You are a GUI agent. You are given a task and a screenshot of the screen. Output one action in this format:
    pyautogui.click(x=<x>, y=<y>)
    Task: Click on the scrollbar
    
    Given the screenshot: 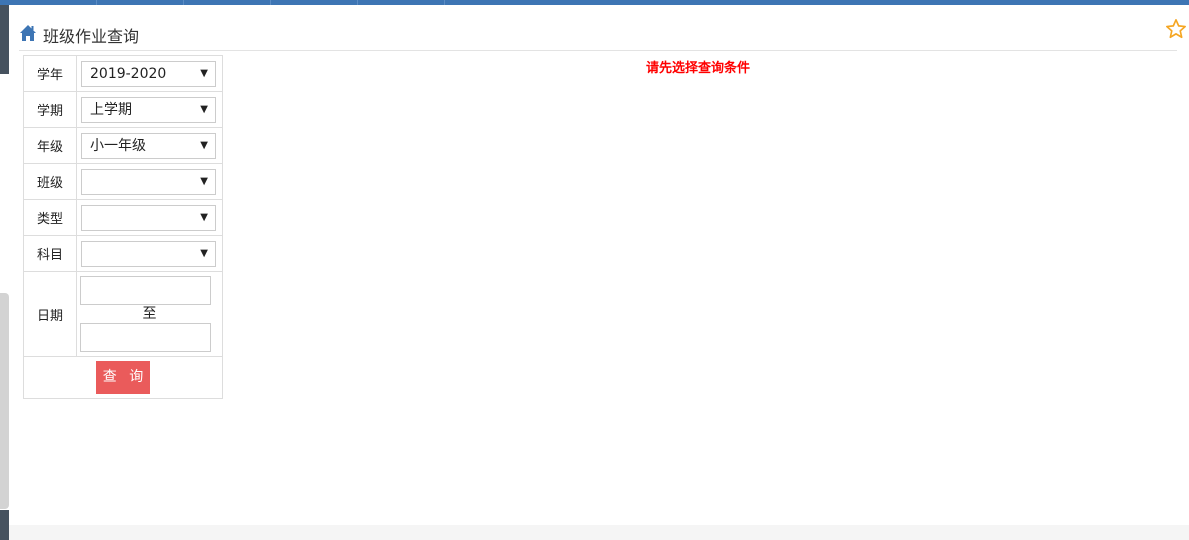 What is the action you would take?
    pyautogui.click(x=4, y=401)
    